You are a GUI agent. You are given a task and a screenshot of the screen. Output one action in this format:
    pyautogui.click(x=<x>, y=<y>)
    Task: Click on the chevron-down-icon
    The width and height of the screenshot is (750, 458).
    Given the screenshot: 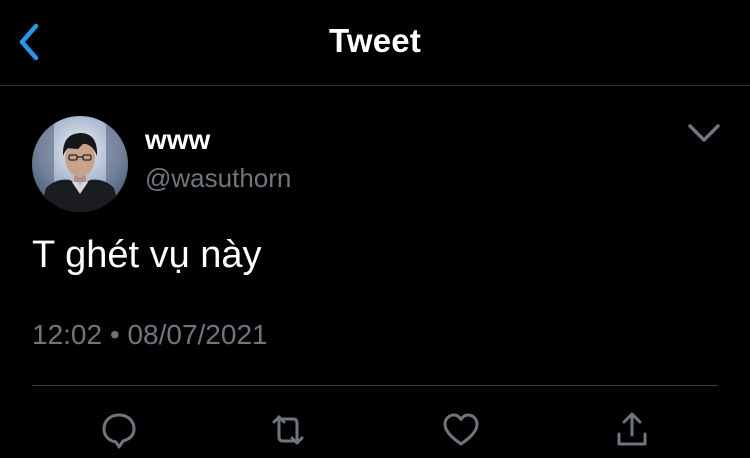 What is the action you would take?
    pyautogui.click(x=704, y=133)
    